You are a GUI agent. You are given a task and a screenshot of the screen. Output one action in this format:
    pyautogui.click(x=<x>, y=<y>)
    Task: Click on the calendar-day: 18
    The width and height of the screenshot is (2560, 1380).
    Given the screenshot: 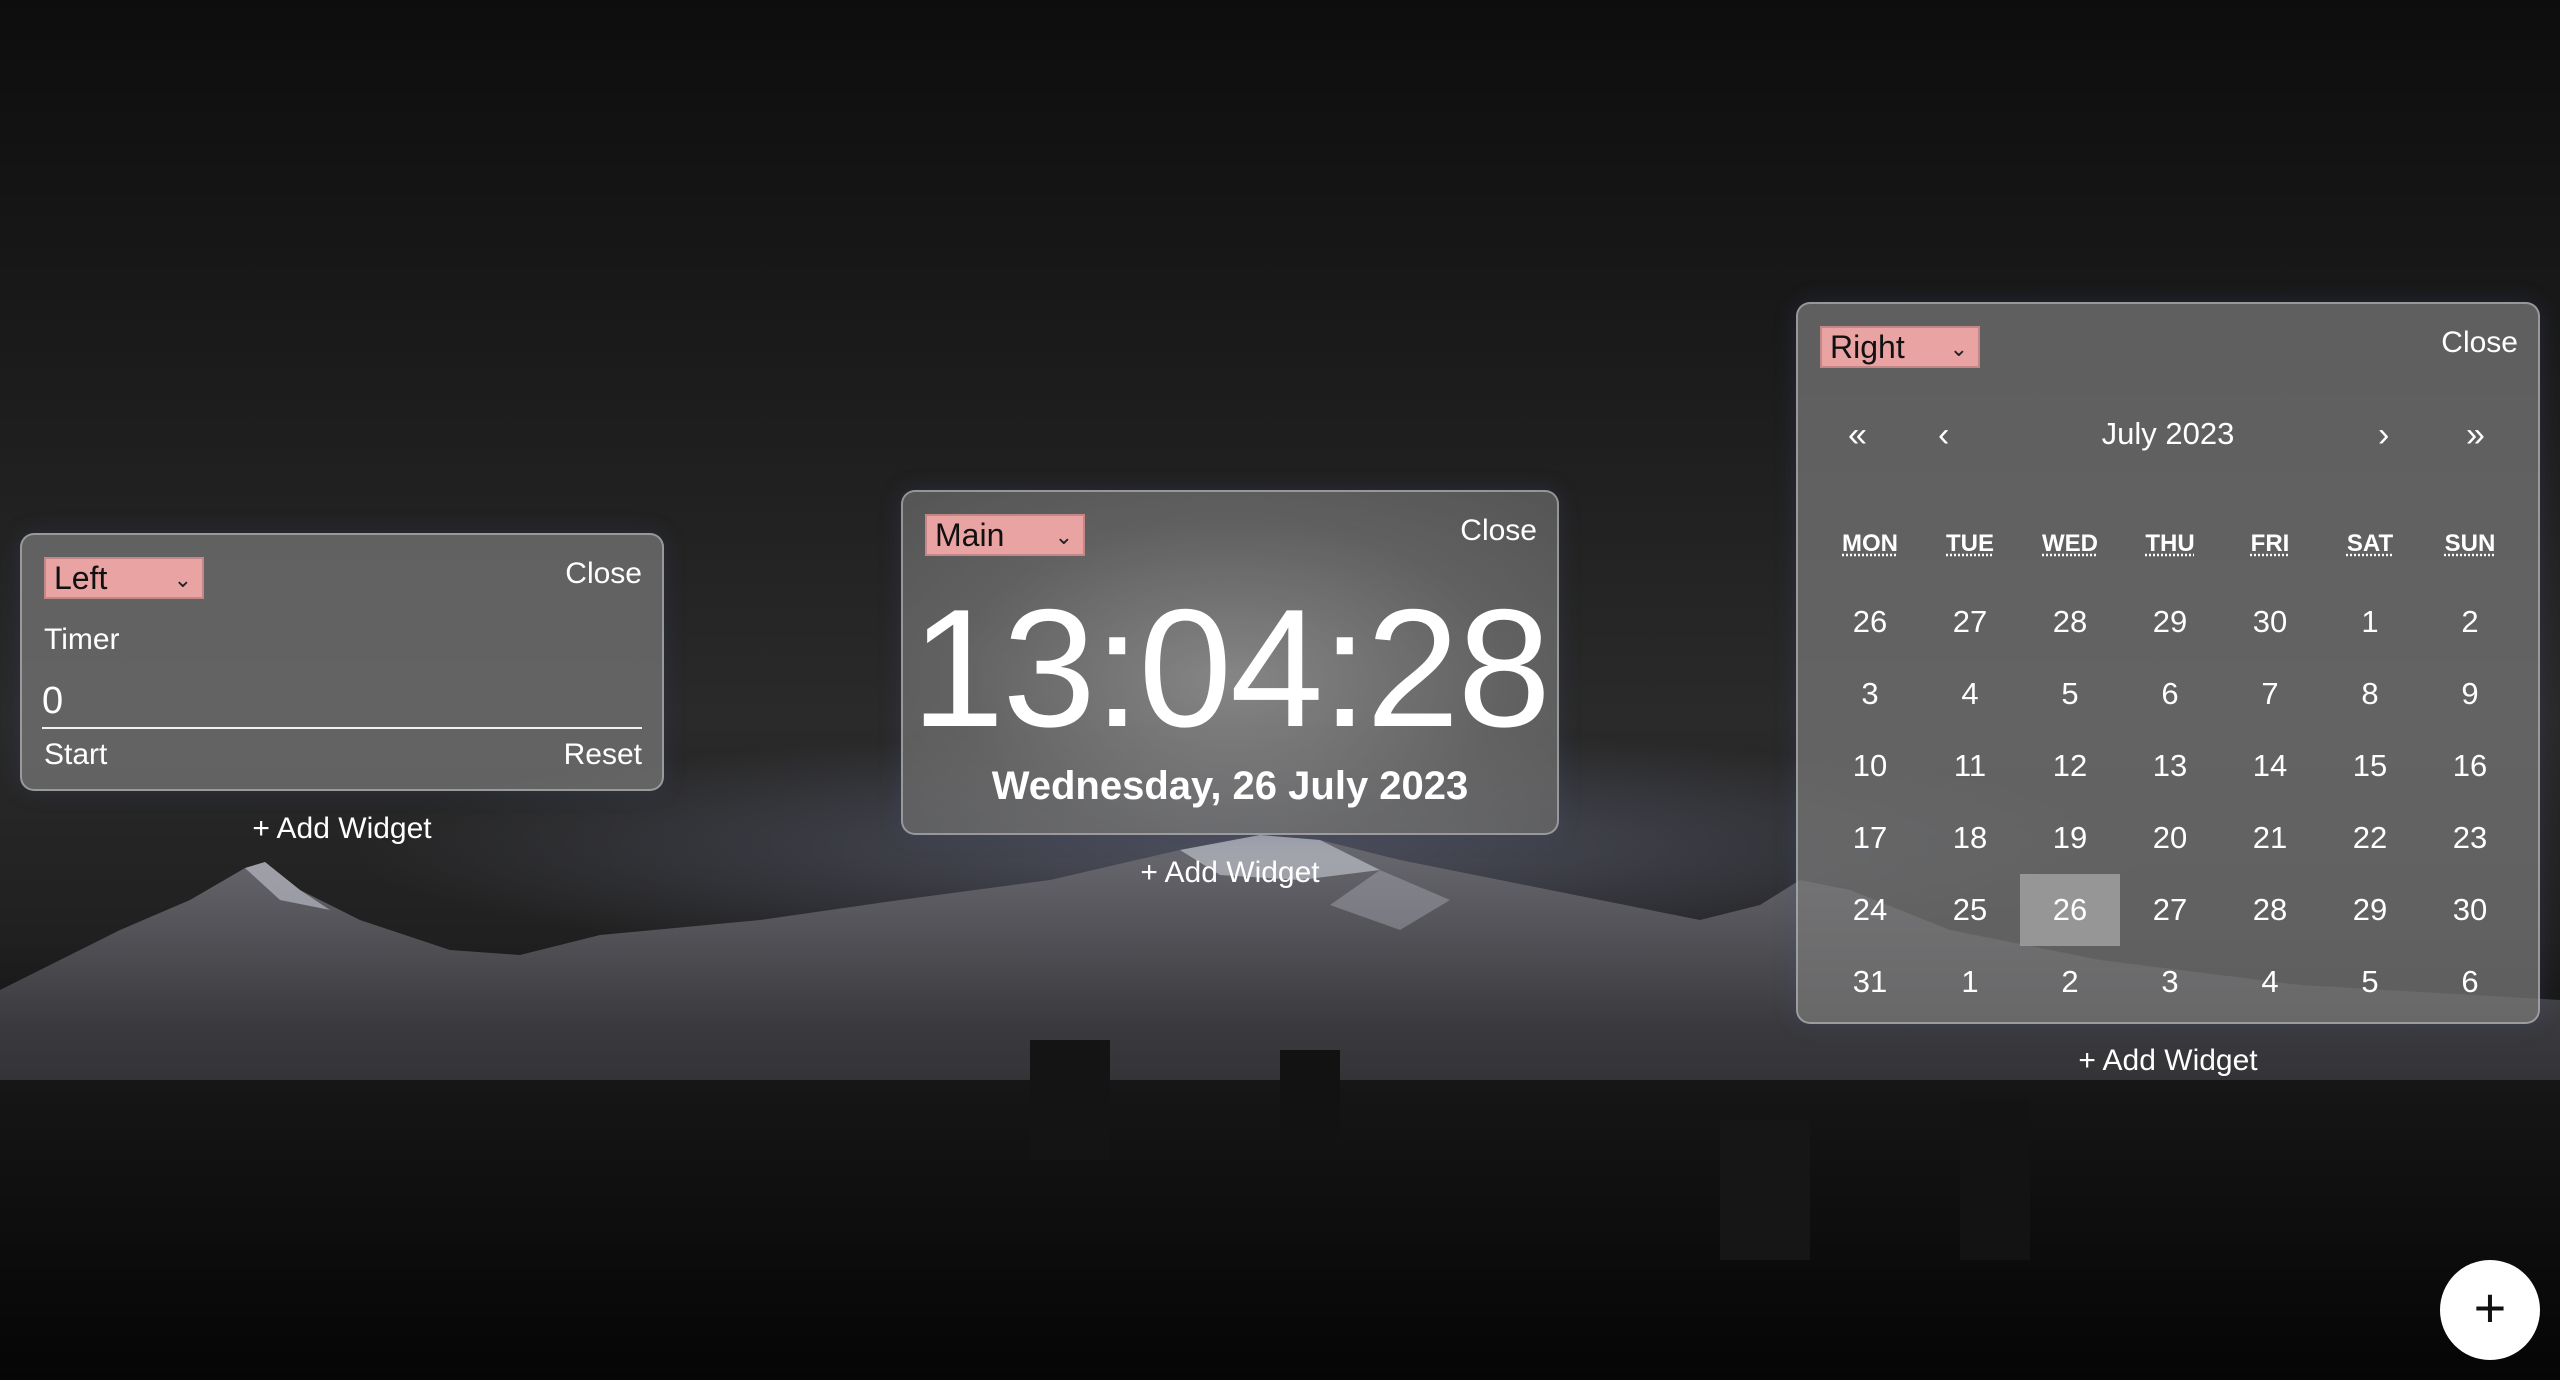 What is the action you would take?
    pyautogui.click(x=1970, y=838)
    